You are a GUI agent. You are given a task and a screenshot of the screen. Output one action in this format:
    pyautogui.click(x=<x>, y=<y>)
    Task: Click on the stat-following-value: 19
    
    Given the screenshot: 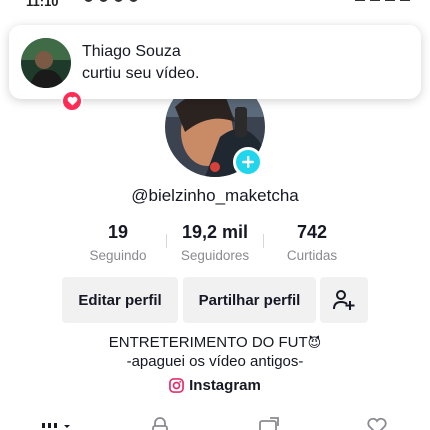 What is the action you would take?
    pyautogui.click(x=118, y=232)
    